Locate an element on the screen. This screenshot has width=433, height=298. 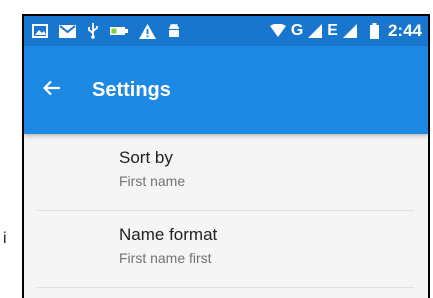
warning-icon is located at coordinates (147, 31).